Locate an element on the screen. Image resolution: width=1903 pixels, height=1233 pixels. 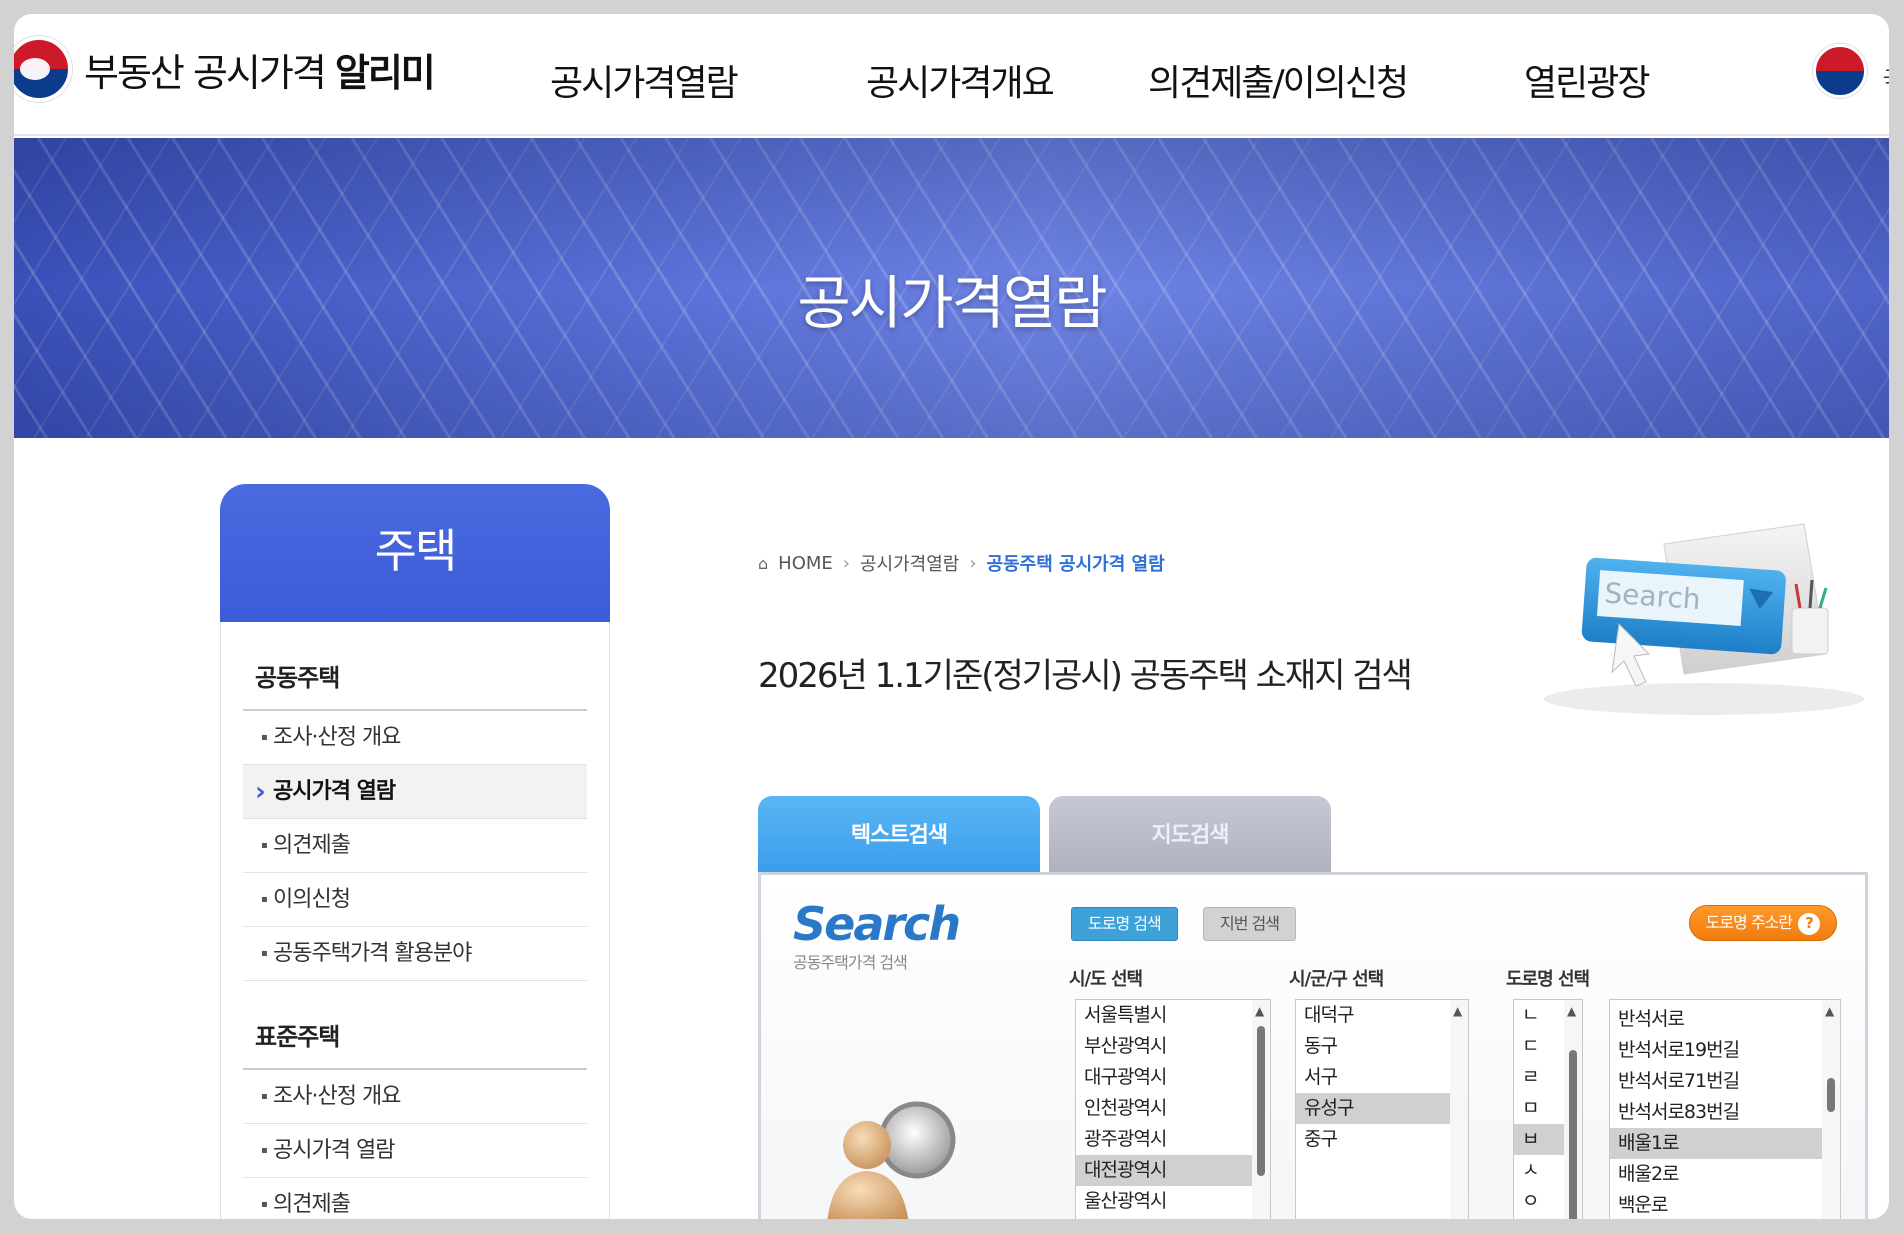
tab-map-search: 지도검색 is located at coordinates (1190, 836).